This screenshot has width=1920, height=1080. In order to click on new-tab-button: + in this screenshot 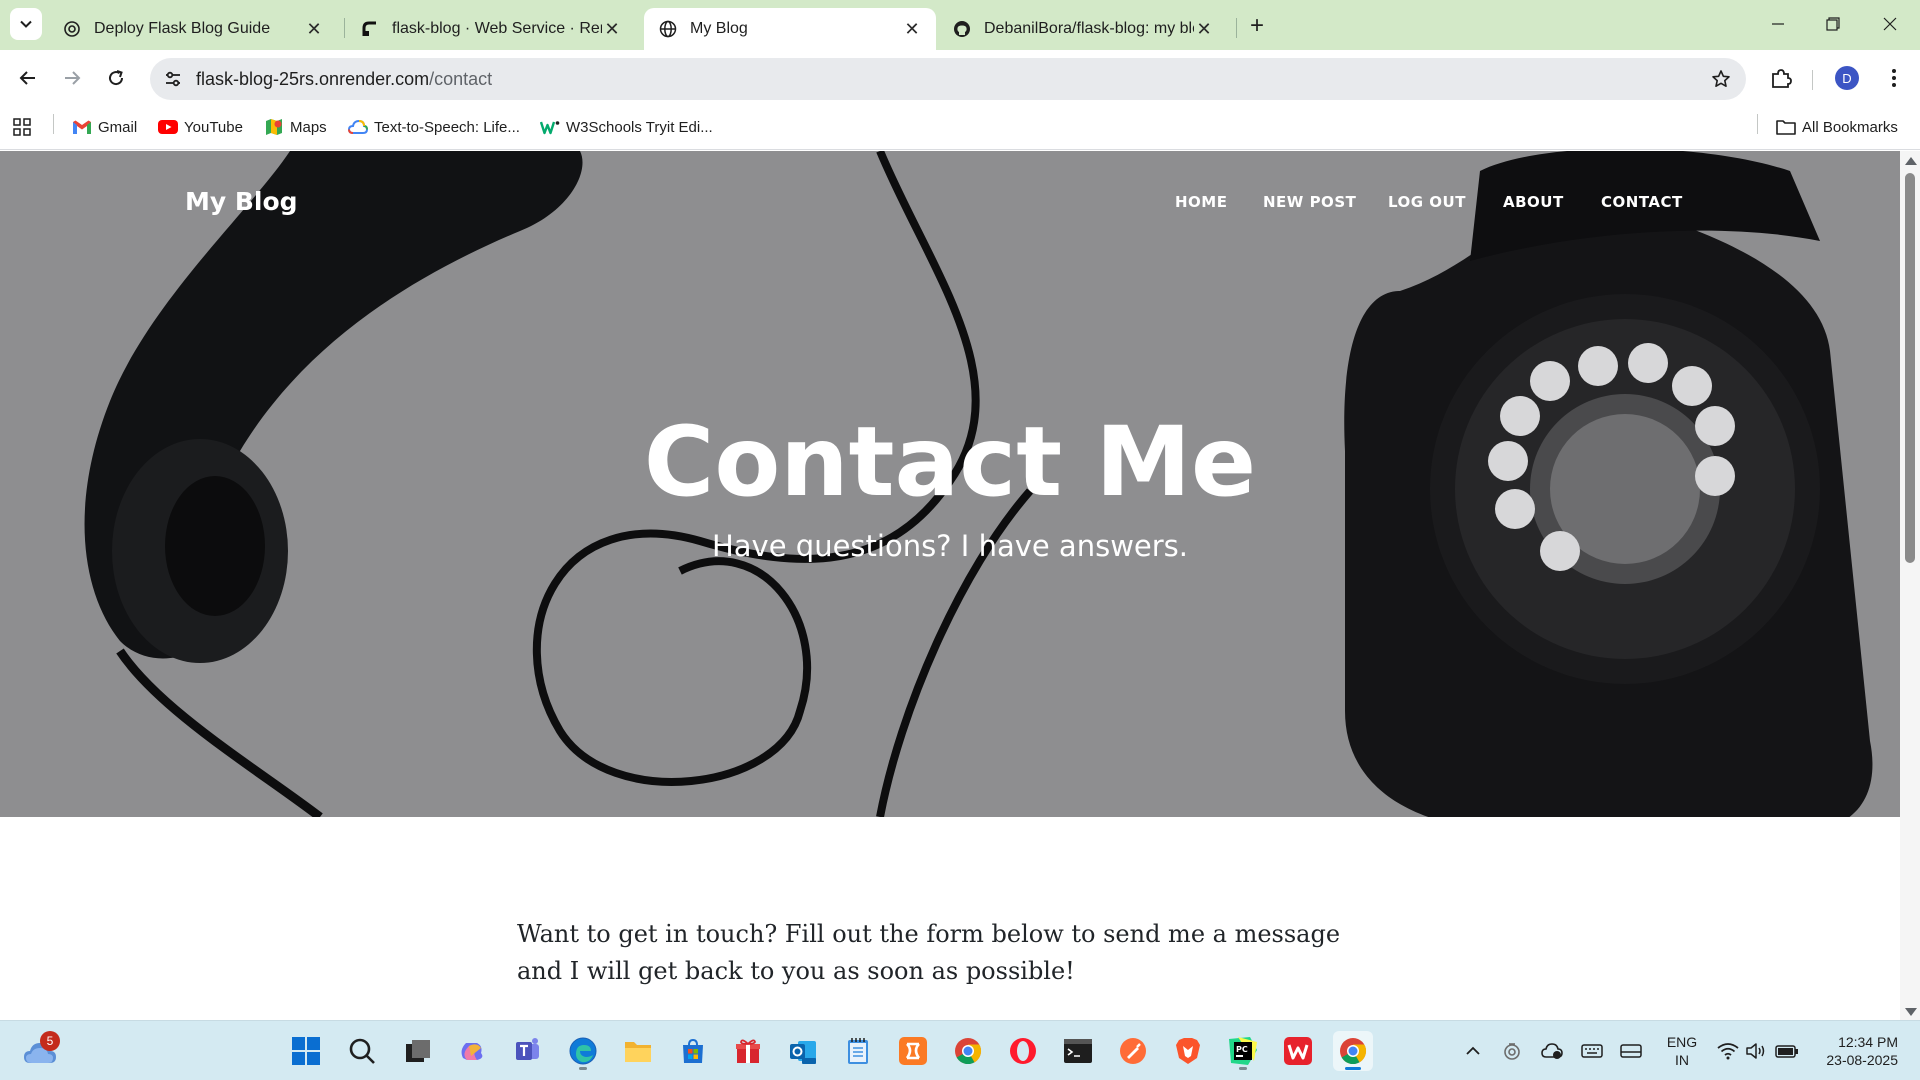, I will do `click(1257, 26)`.